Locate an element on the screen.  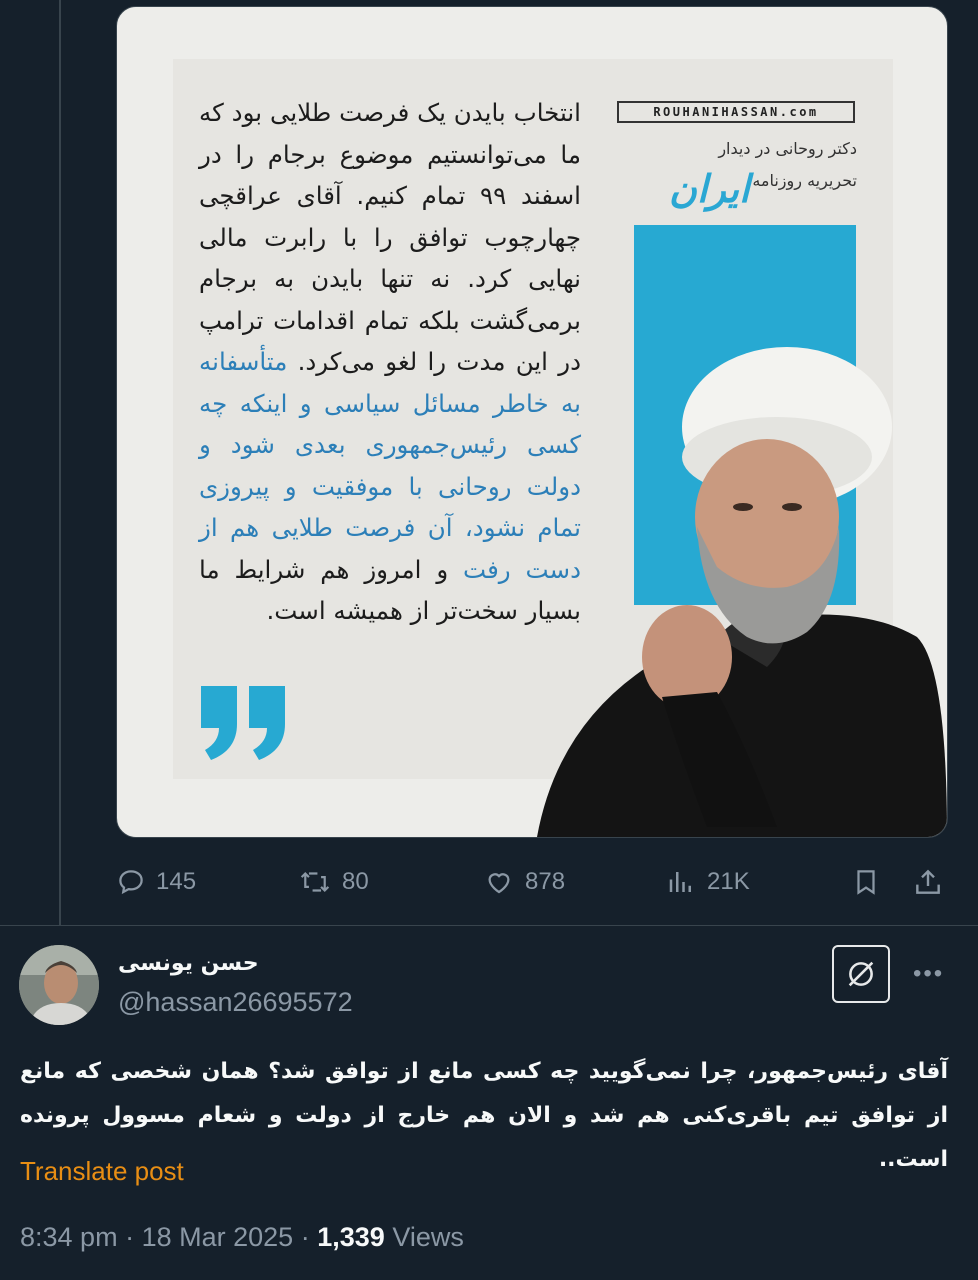
translate-post-link: Translate post is located at coordinates (102, 1171).